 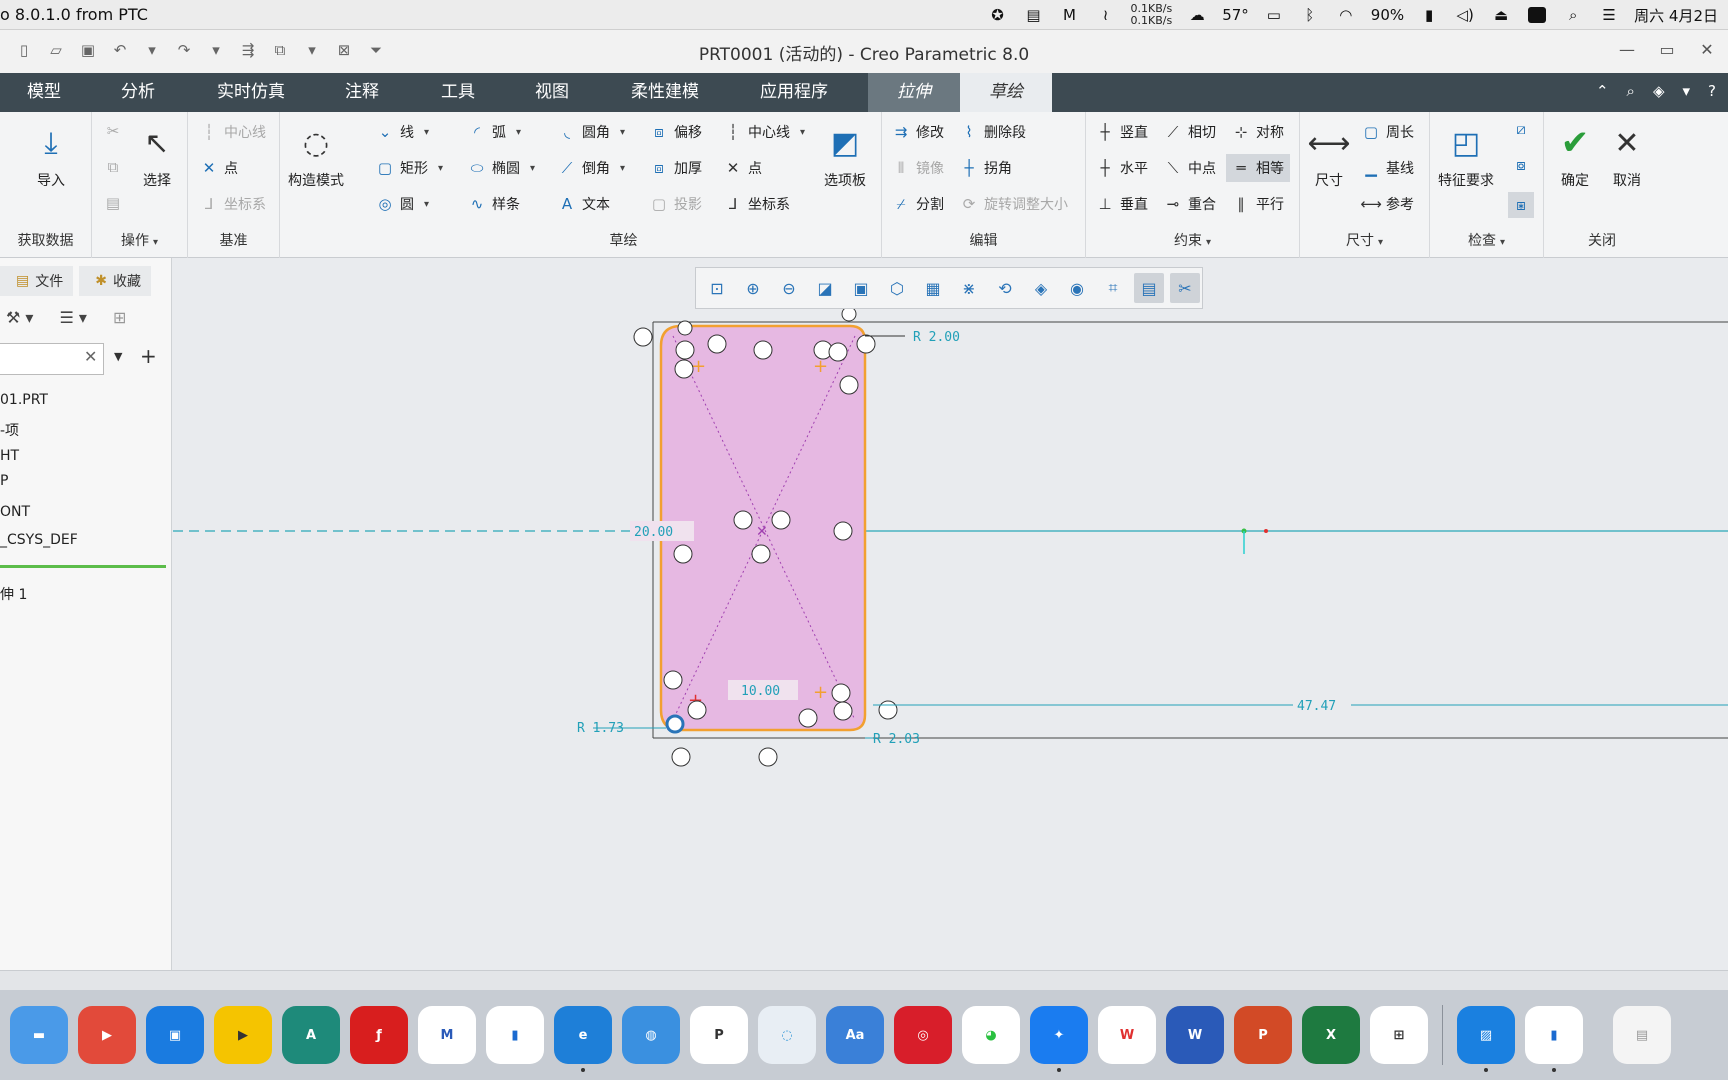 I want to click on signal-icon: ≀, so click(x=1106, y=15).